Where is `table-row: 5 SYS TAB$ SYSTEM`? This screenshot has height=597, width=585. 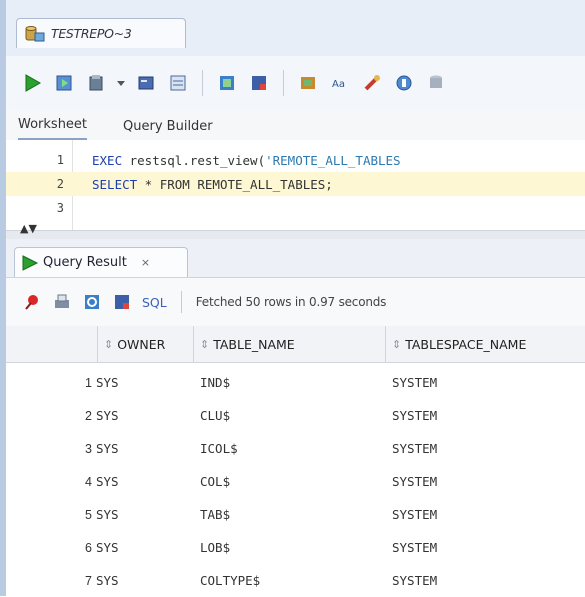
table-row: 5 SYS TAB$ SYSTEM is located at coordinates (295, 514).